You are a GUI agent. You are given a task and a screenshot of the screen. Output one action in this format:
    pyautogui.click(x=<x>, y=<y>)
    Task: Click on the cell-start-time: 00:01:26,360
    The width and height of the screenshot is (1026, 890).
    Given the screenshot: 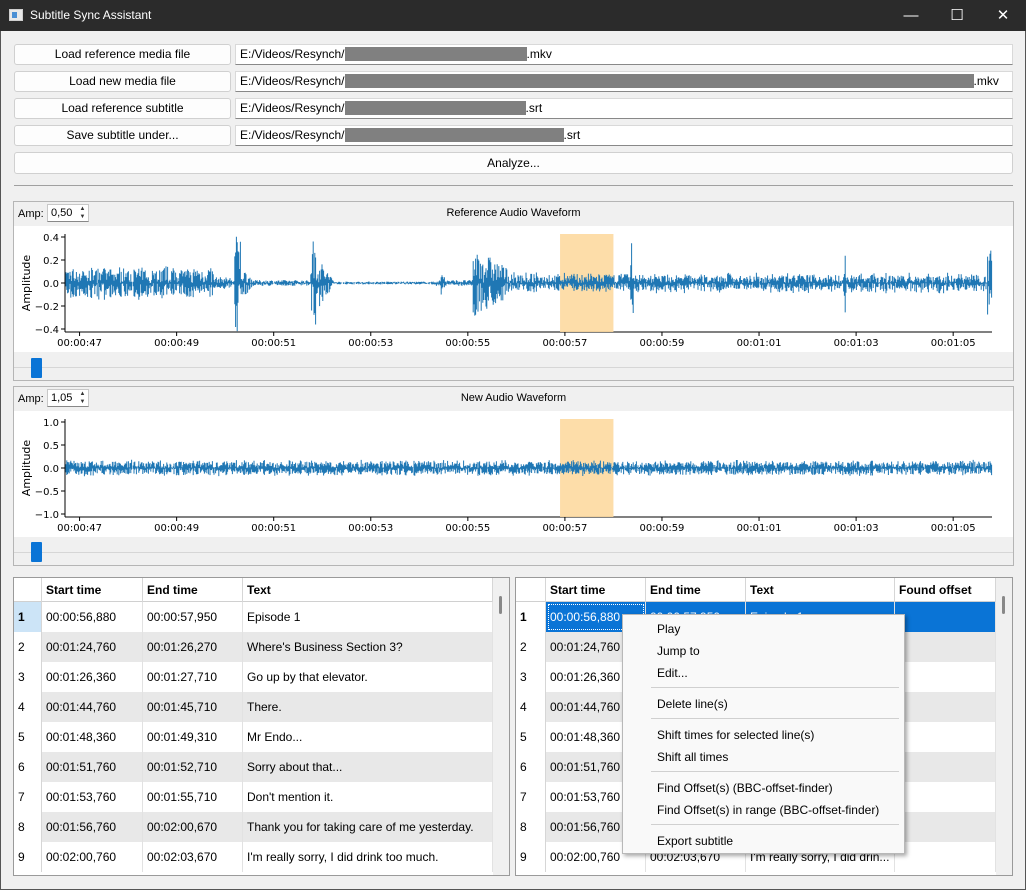 What is the action you would take?
    pyautogui.click(x=92, y=677)
    